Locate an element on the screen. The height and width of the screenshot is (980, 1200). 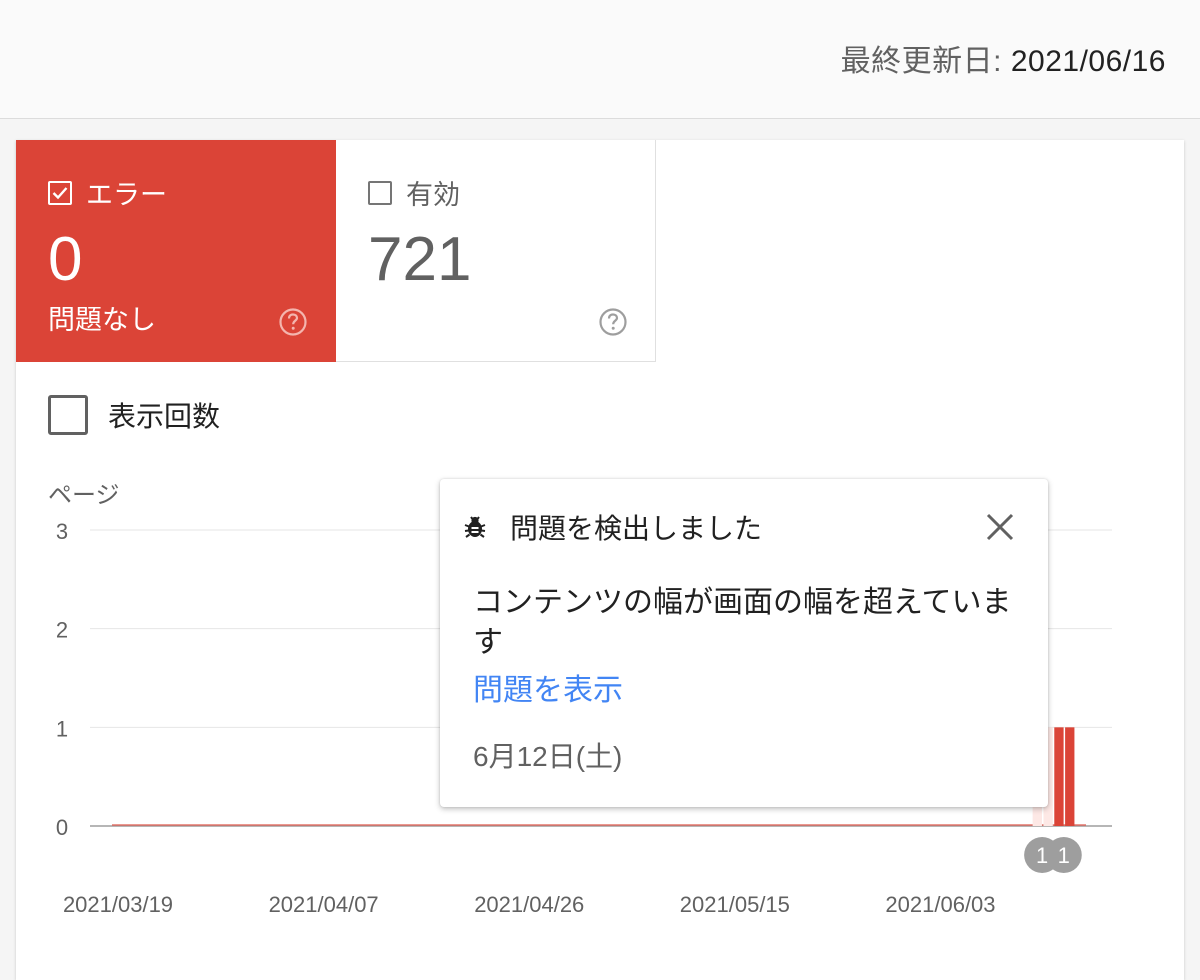
tooltip-message: コンテンツの幅が画面の幅を超えています is located at coordinates (742, 622).